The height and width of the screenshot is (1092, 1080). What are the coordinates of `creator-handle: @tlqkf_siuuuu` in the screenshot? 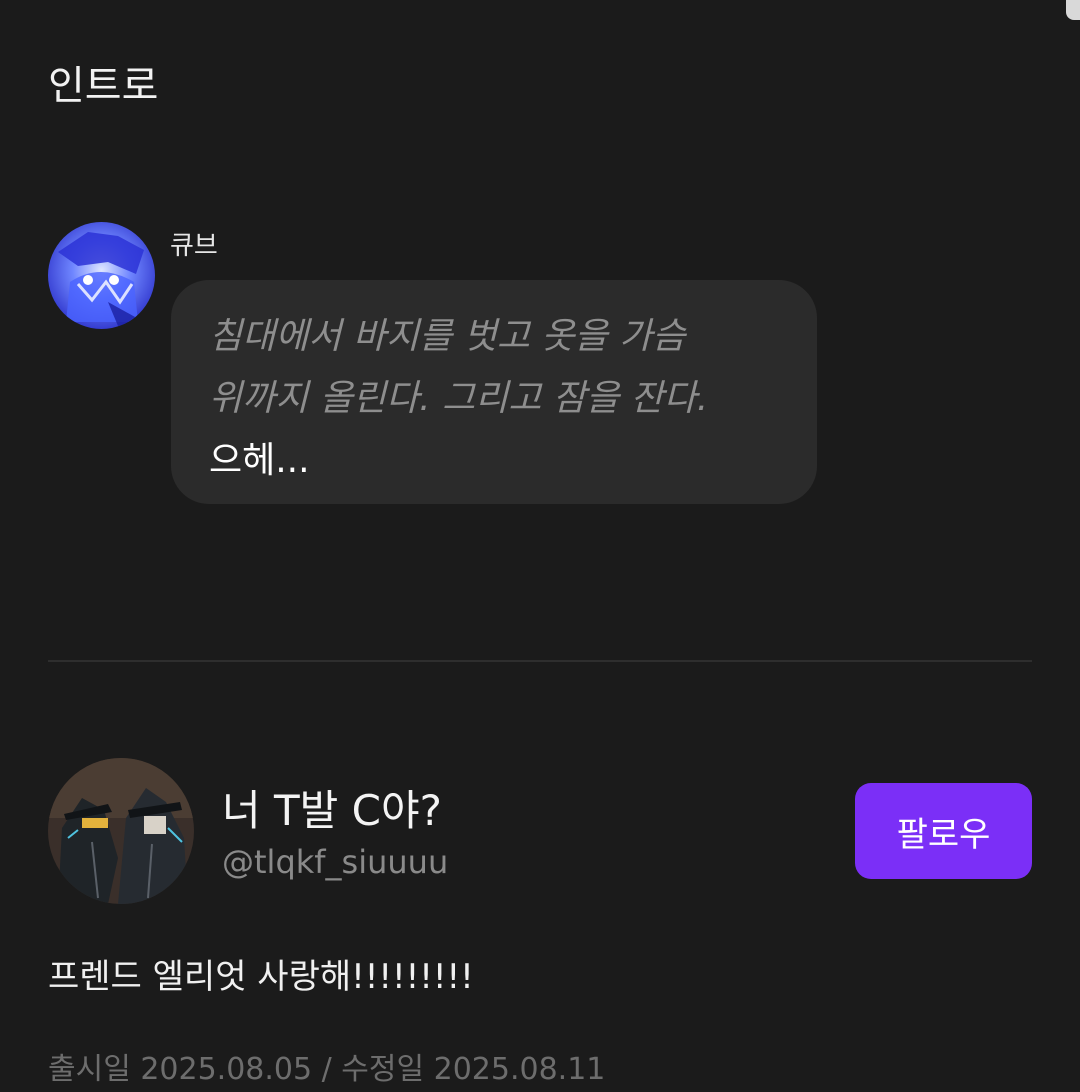 It's located at (335, 862).